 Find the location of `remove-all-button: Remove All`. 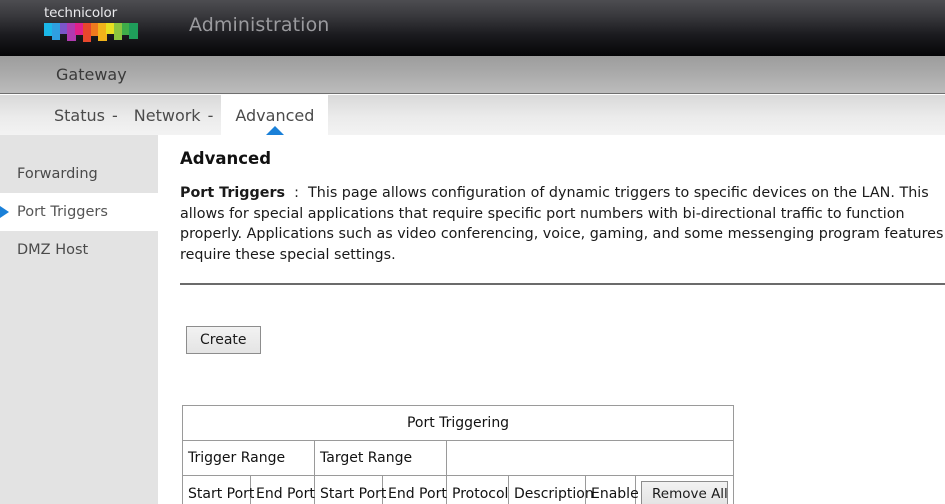

remove-all-button: Remove All is located at coordinates (685, 492).